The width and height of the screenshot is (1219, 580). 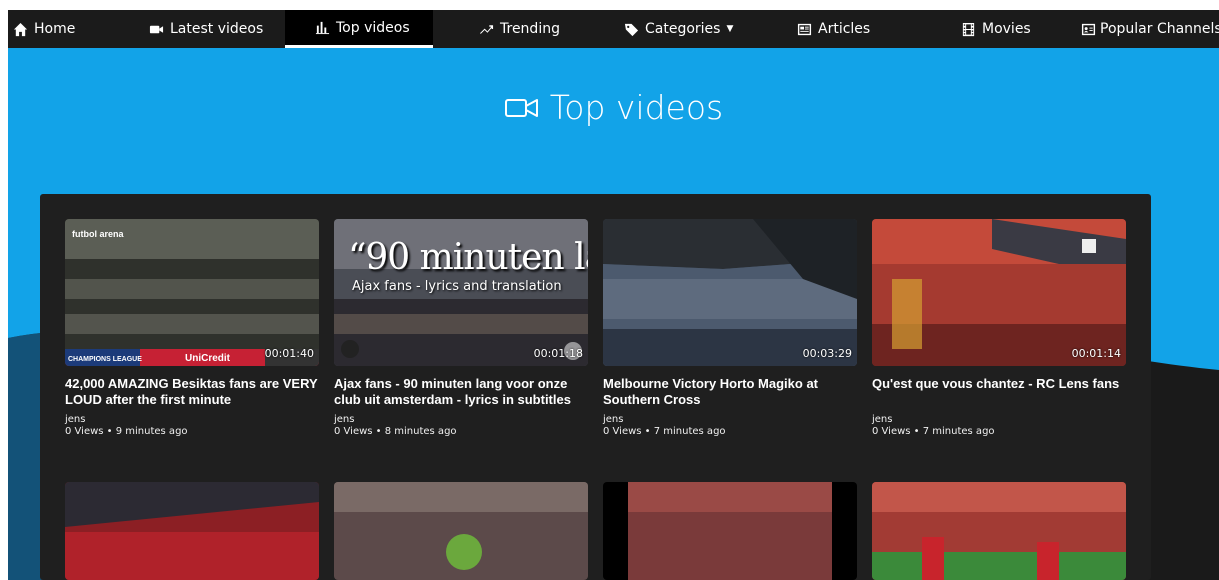 I want to click on video-title: Qu'est que vous chantez - RC Lens fans, so click(x=999, y=384).